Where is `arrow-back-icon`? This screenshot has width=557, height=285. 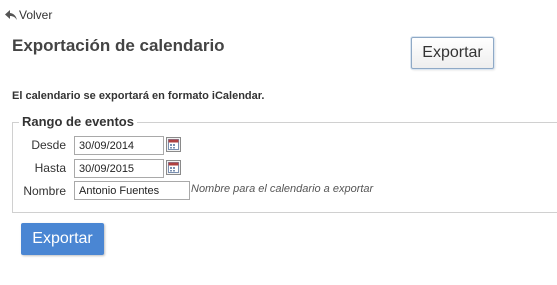 arrow-back-icon is located at coordinates (11, 15).